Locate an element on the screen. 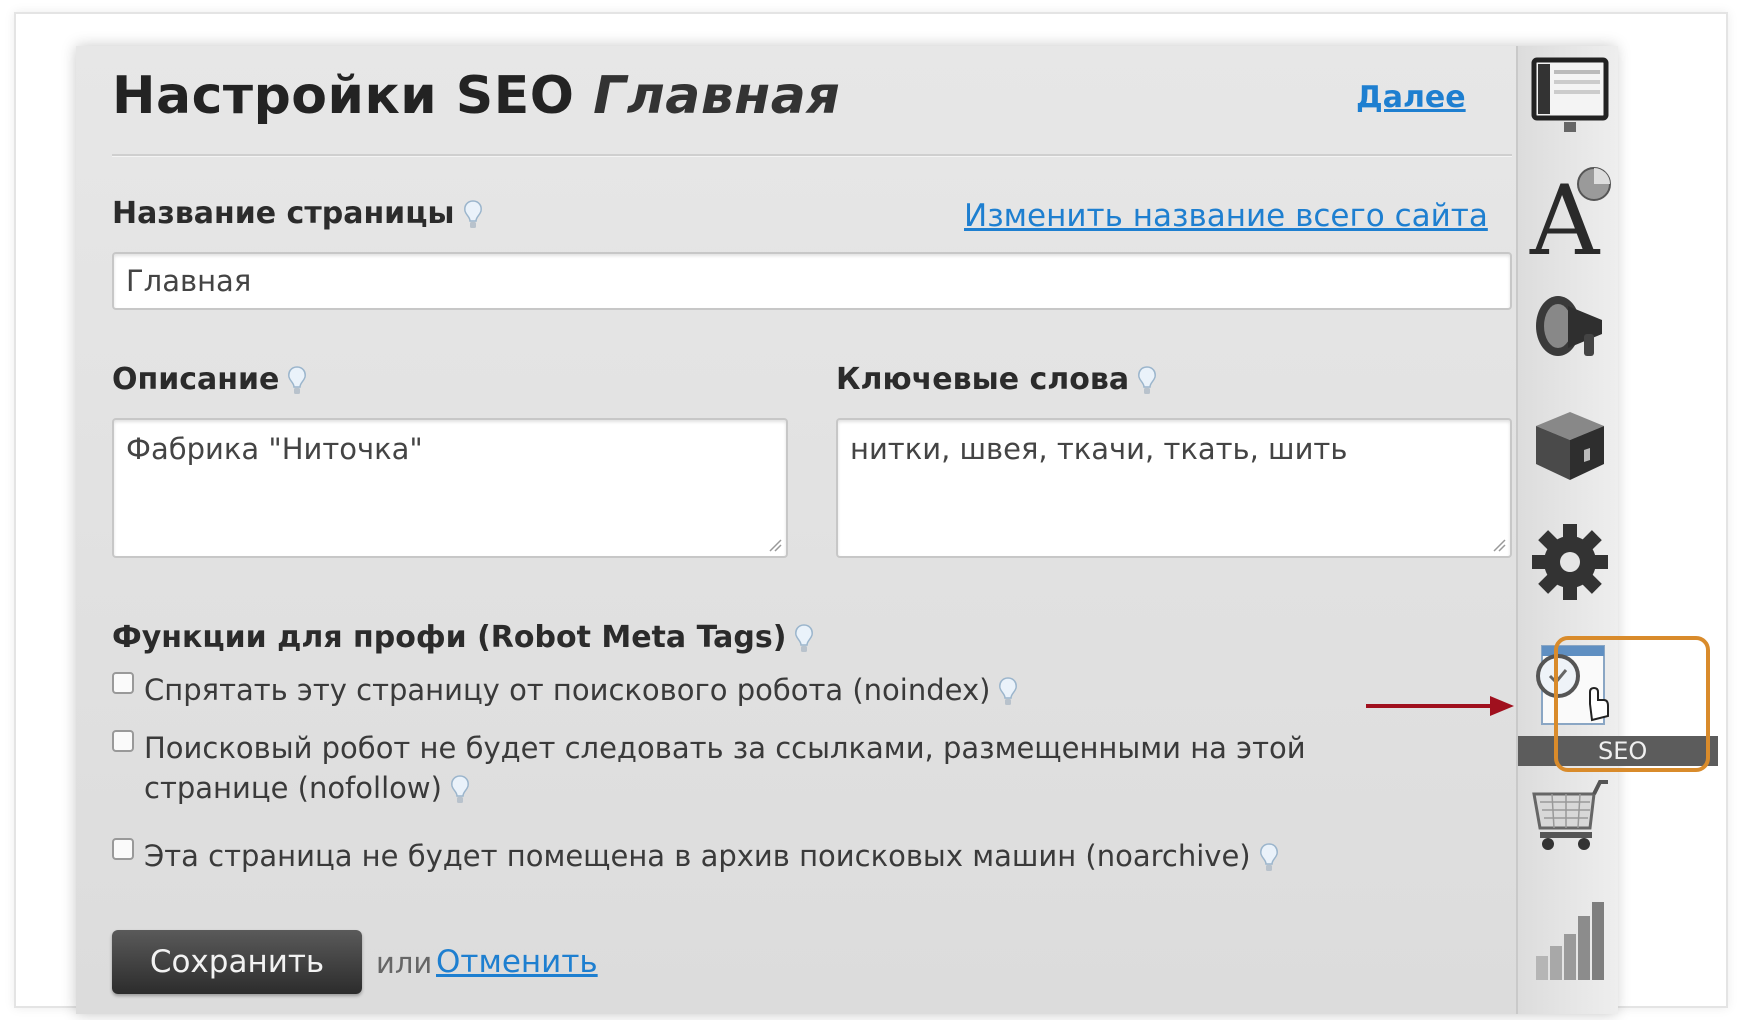 The image size is (1744, 1020). sidebar-item-apps is located at coordinates (1568, 444).